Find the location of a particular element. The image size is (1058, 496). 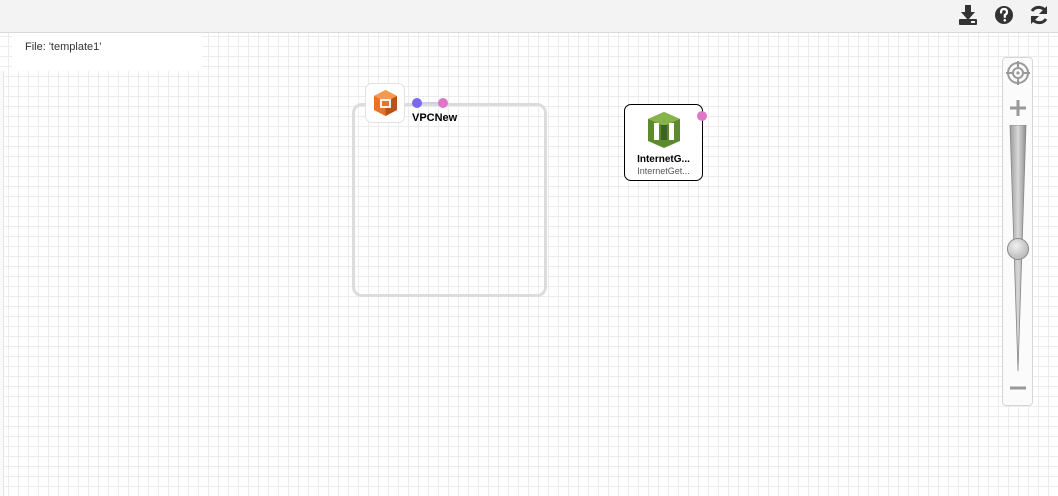

internet-gateway-icon is located at coordinates (664, 130).